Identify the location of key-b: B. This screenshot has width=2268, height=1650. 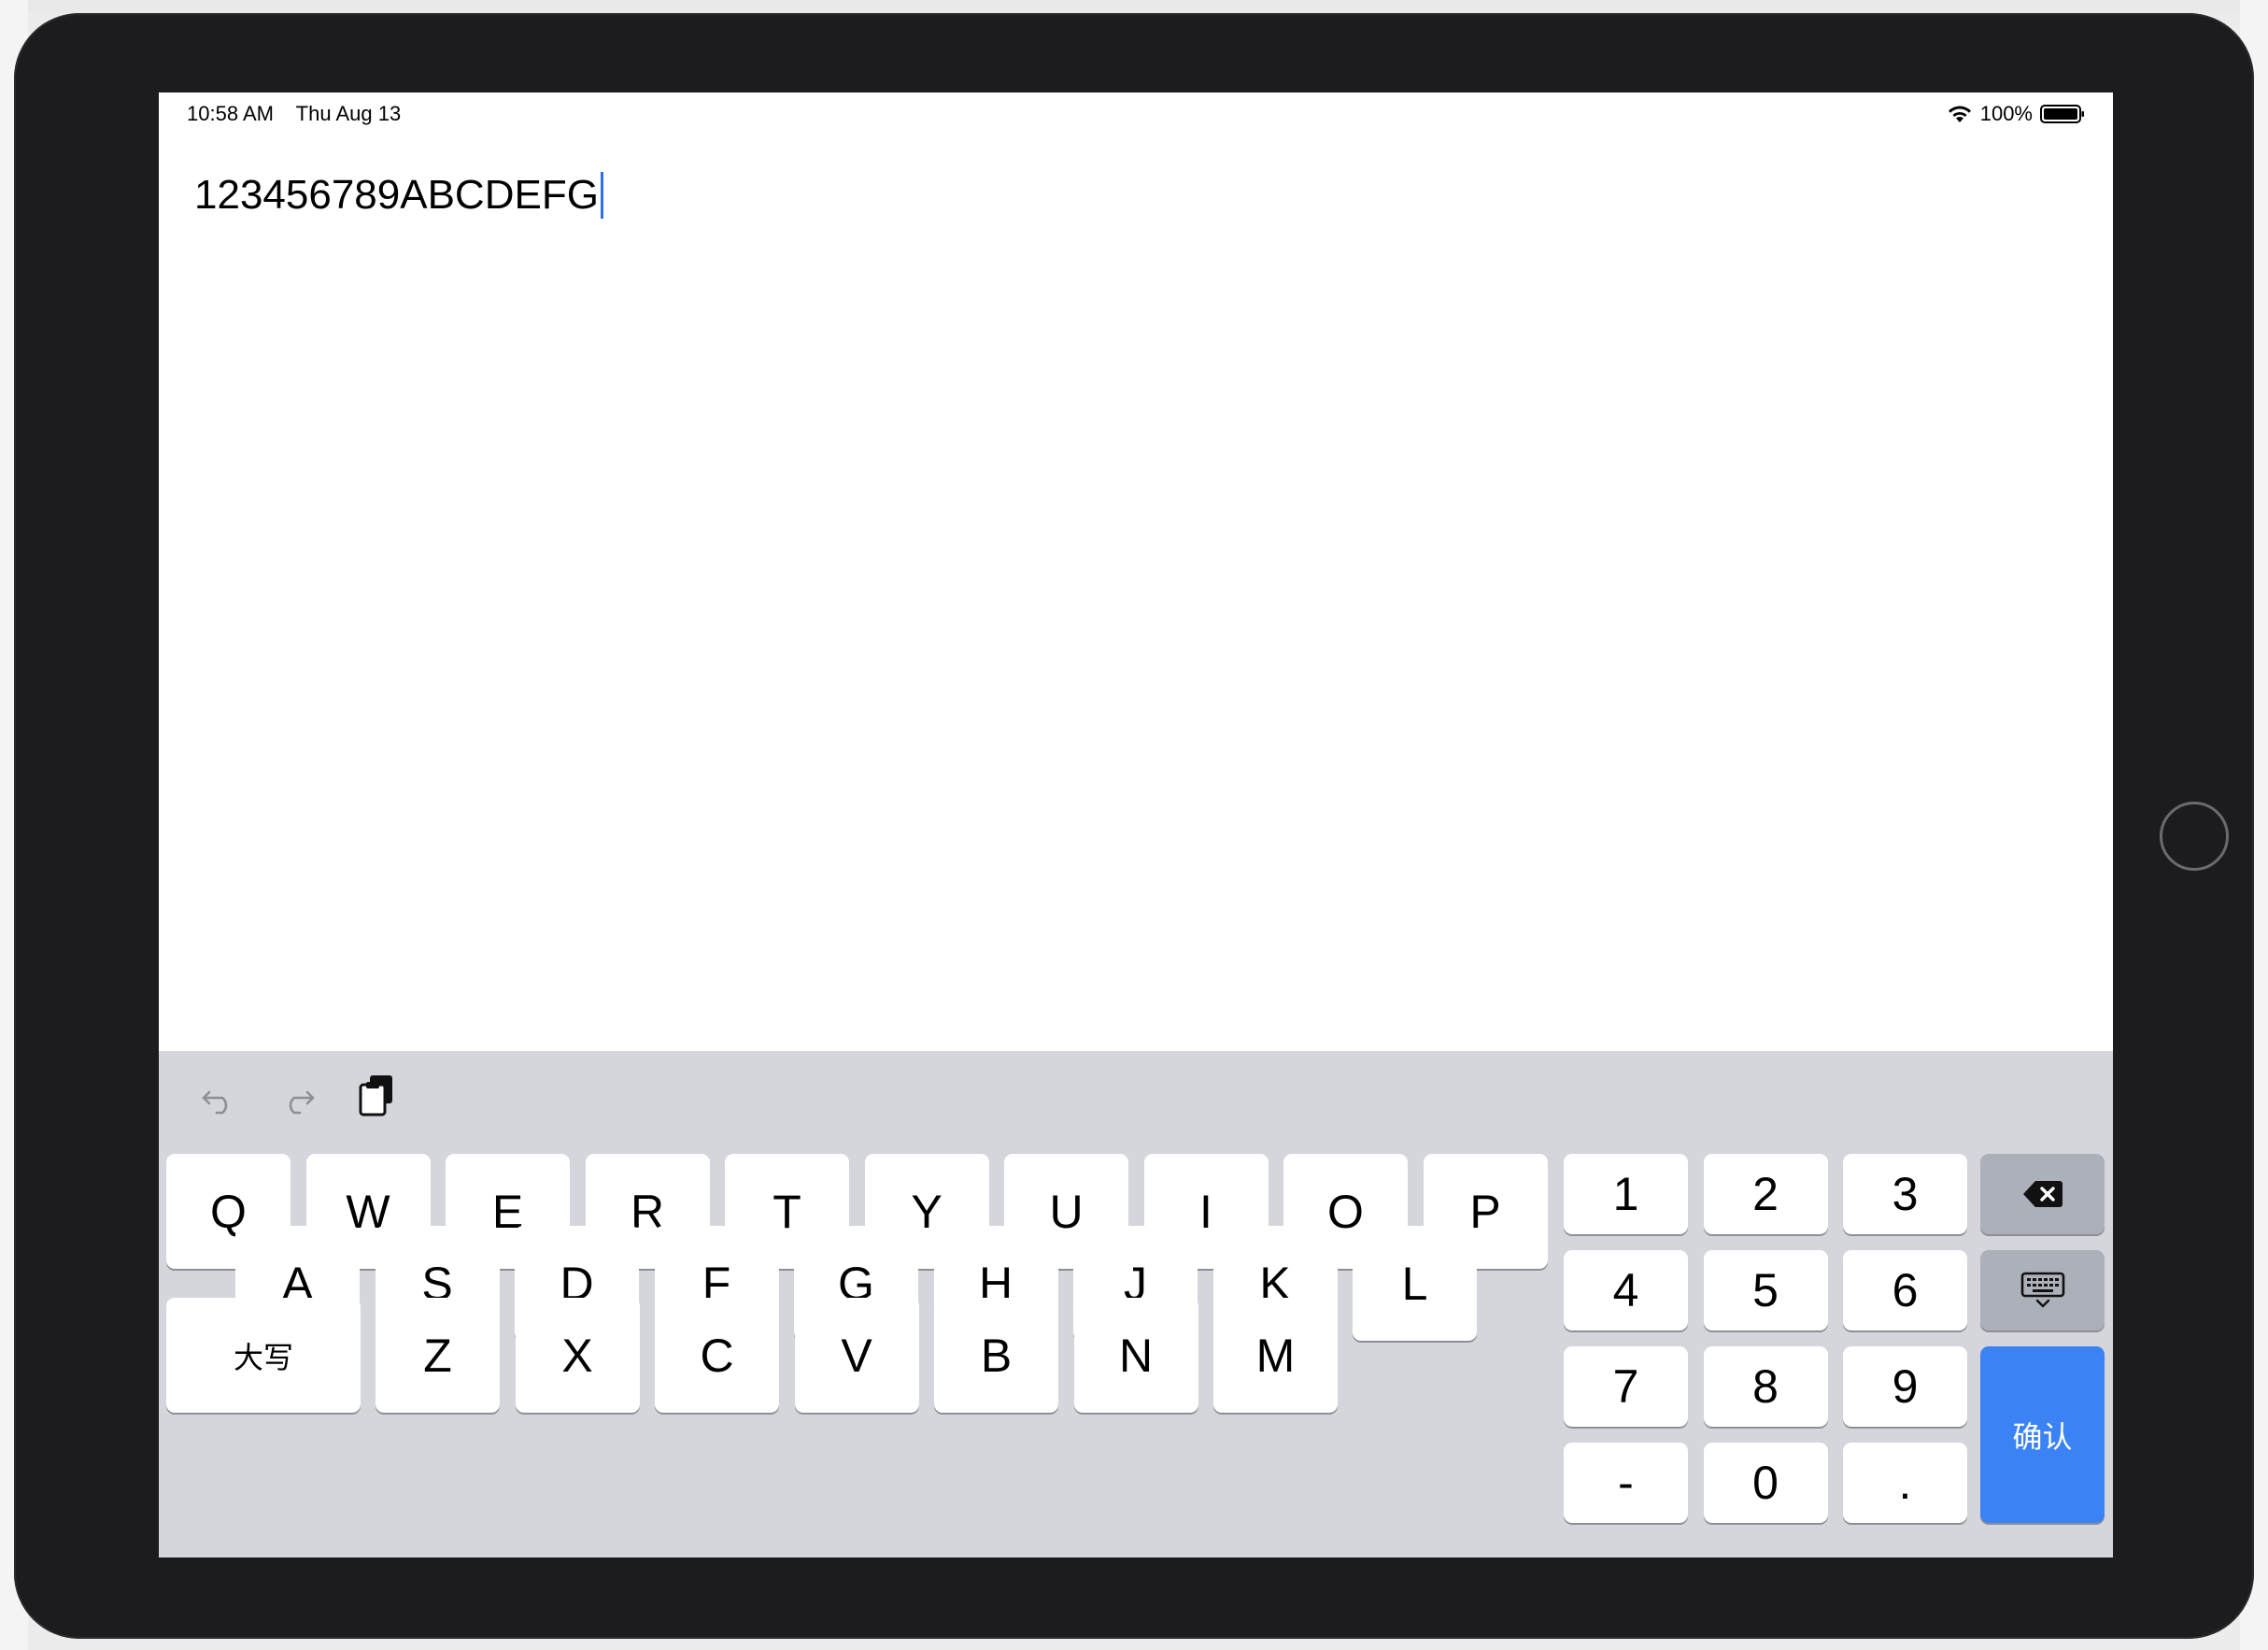
(996, 1355).